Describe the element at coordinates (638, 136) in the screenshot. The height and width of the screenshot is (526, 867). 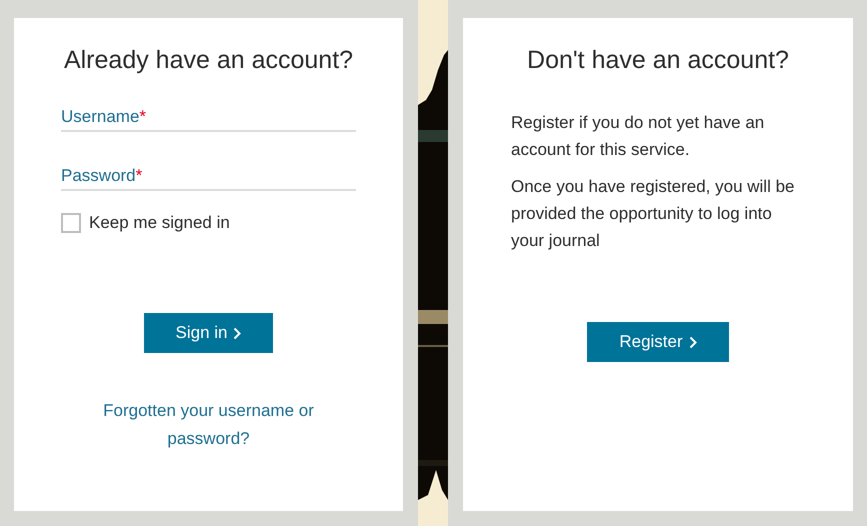
I see `info-paragraph: Register if you do not yet have an account for this service.` at that location.